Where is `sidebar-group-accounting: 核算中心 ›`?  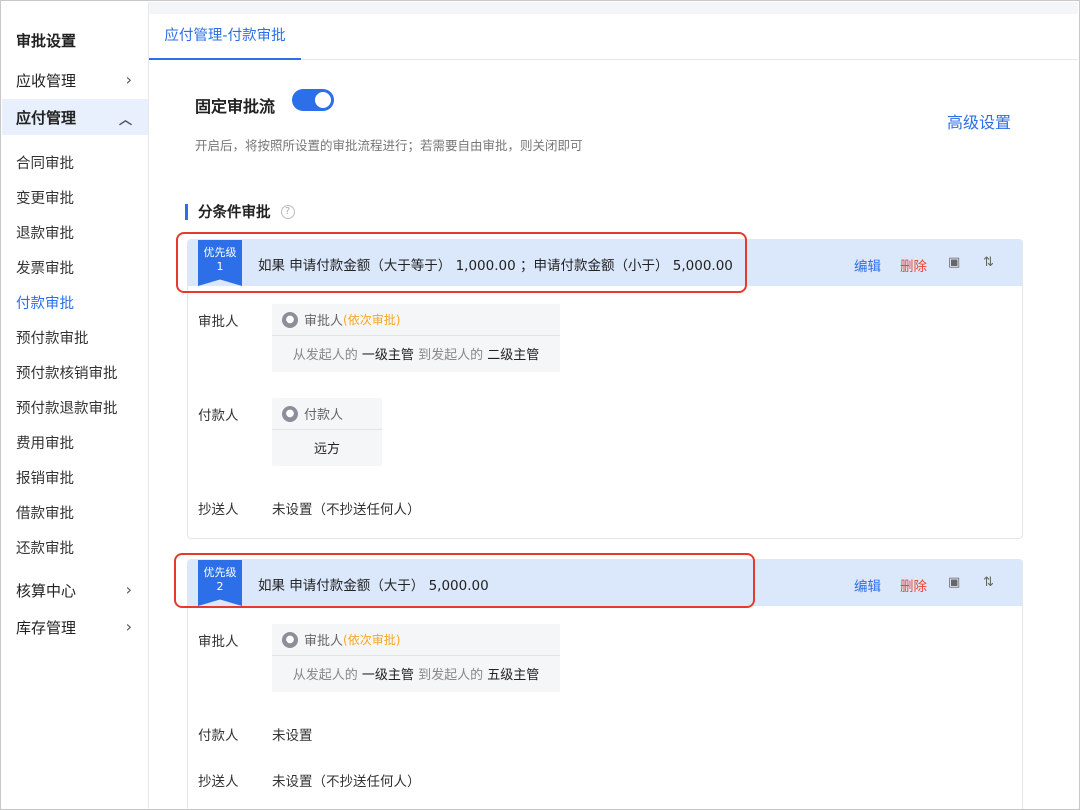
sidebar-group-accounting: 核算中心 › is located at coordinates (75, 590).